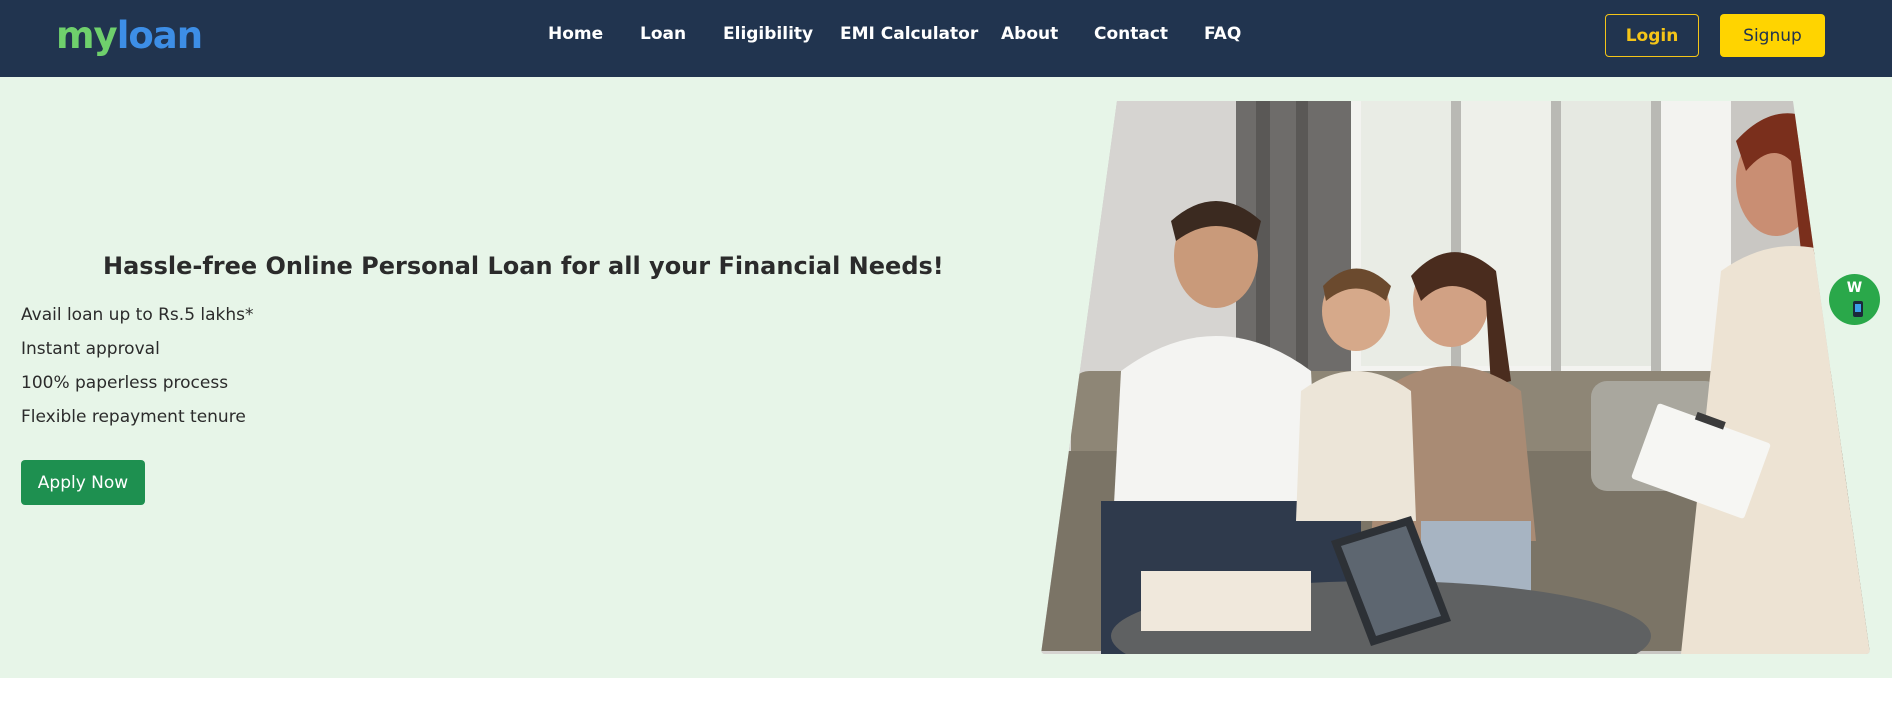 The image size is (1892, 715). I want to click on feature-paperless: 100% paperless process, so click(125, 383).